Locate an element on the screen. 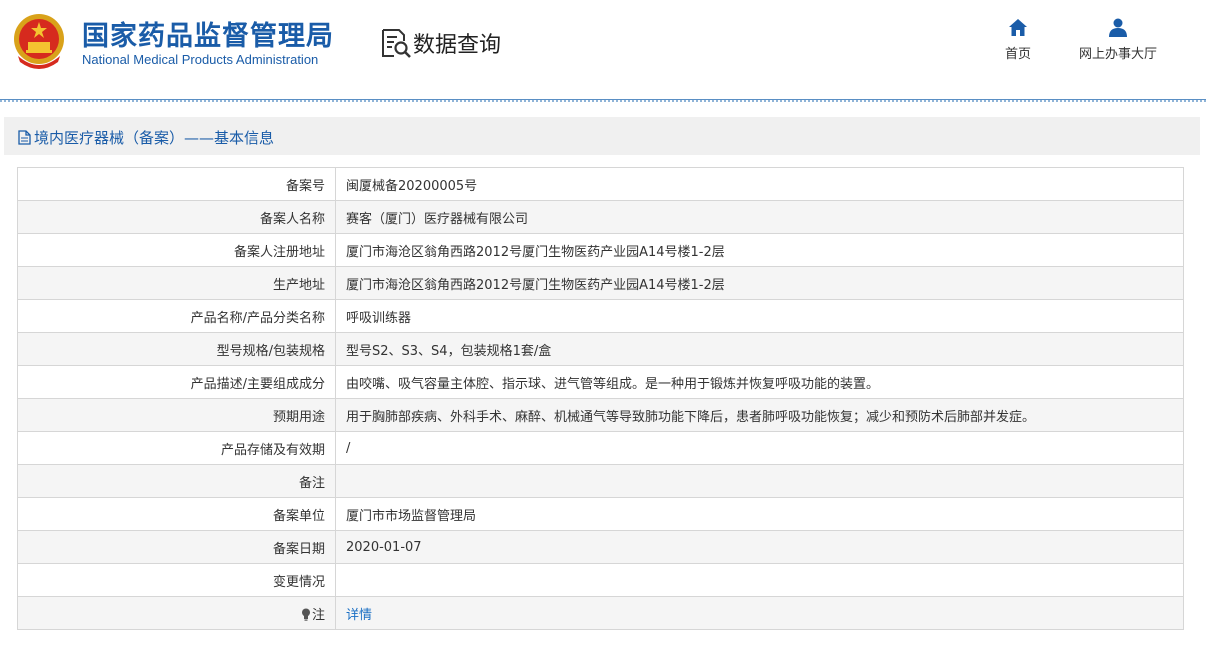 Image resolution: width=1206 pixels, height=662 pixels. row-label: 备案人名称 is located at coordinates (176, 217).